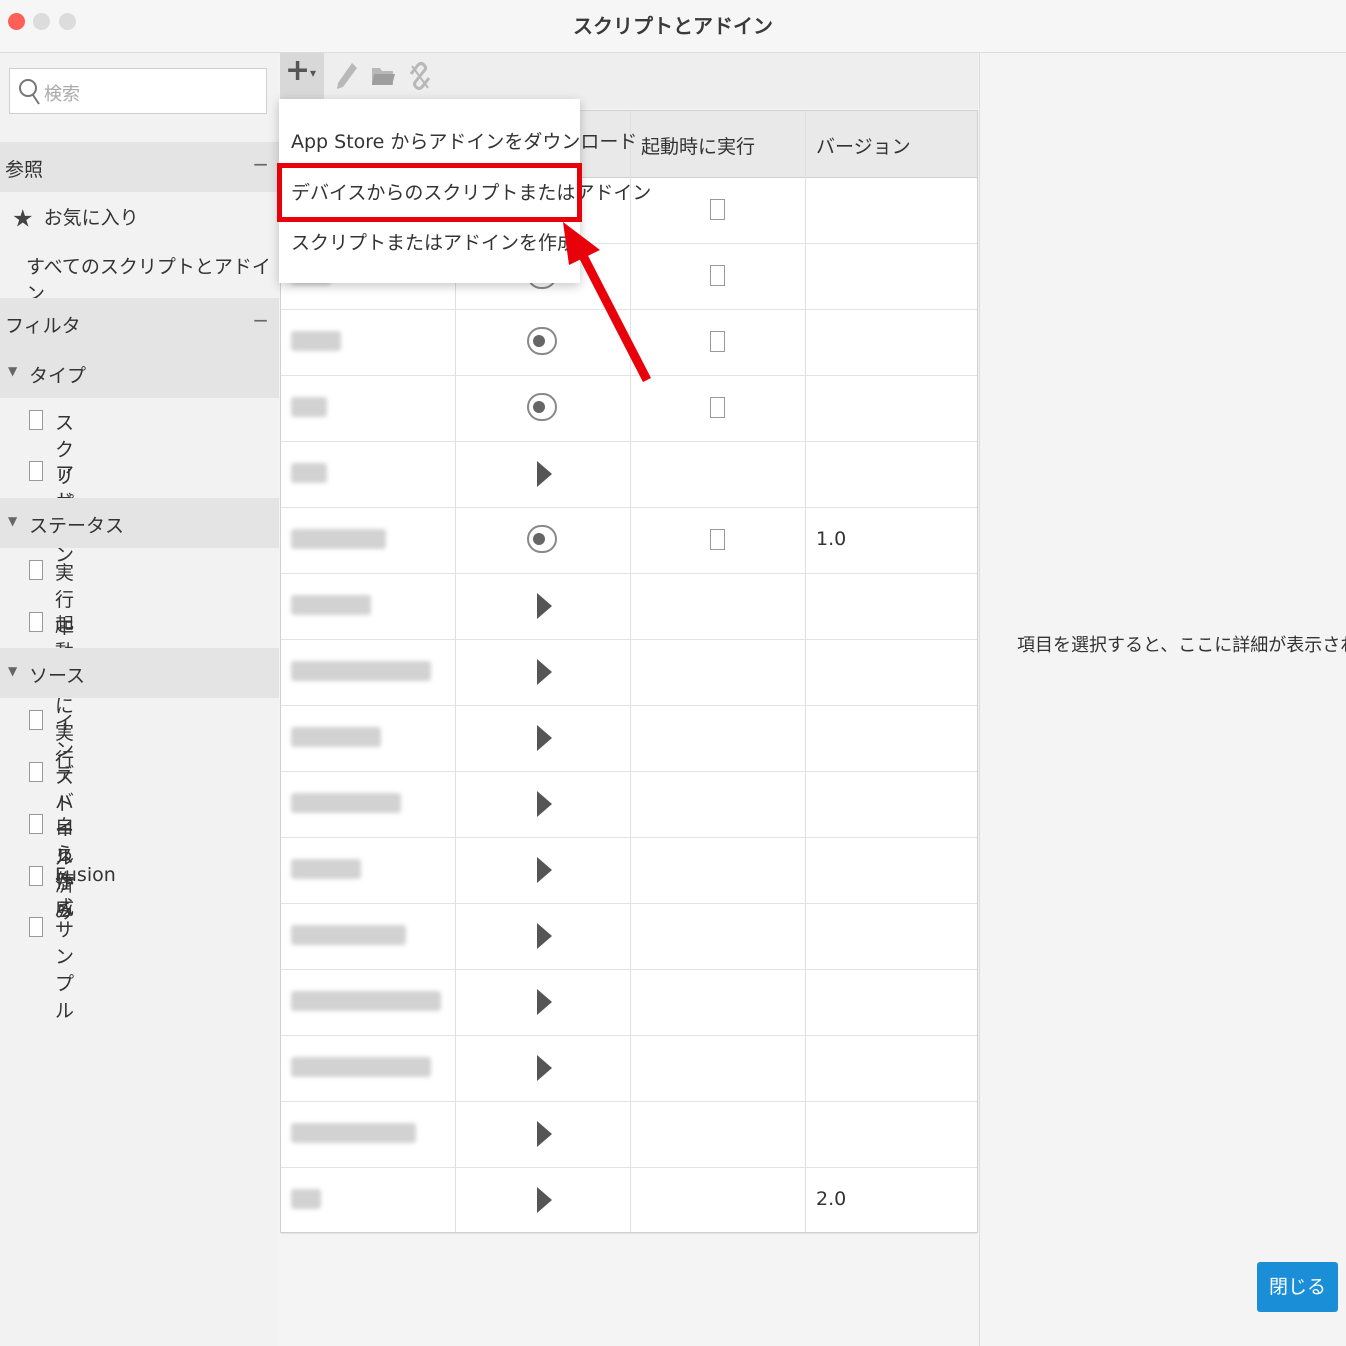 Image resolution: width=1346 pixels, height=1346 pixels. Describe the element at coordinates (139, 167) in the screenshot. I see `section-reference: 参照 −` at that location.